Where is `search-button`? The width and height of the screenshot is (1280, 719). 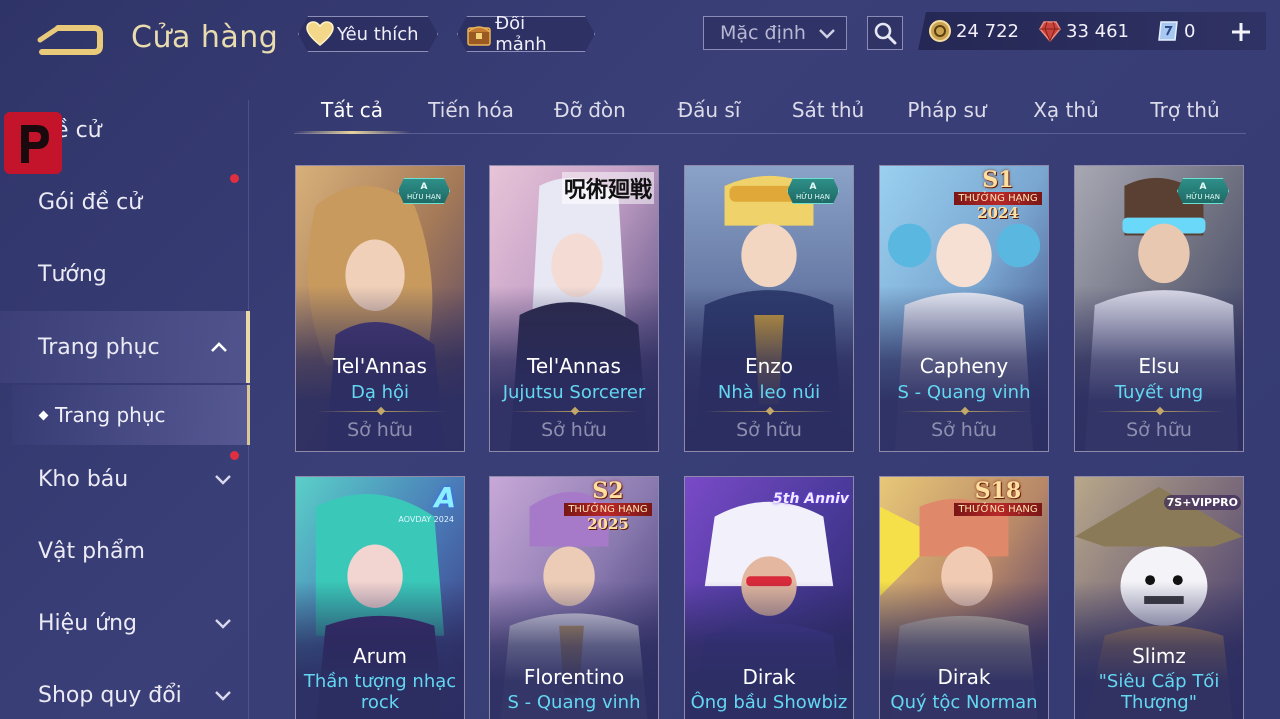
search-button is located at coordinates (885, 33).